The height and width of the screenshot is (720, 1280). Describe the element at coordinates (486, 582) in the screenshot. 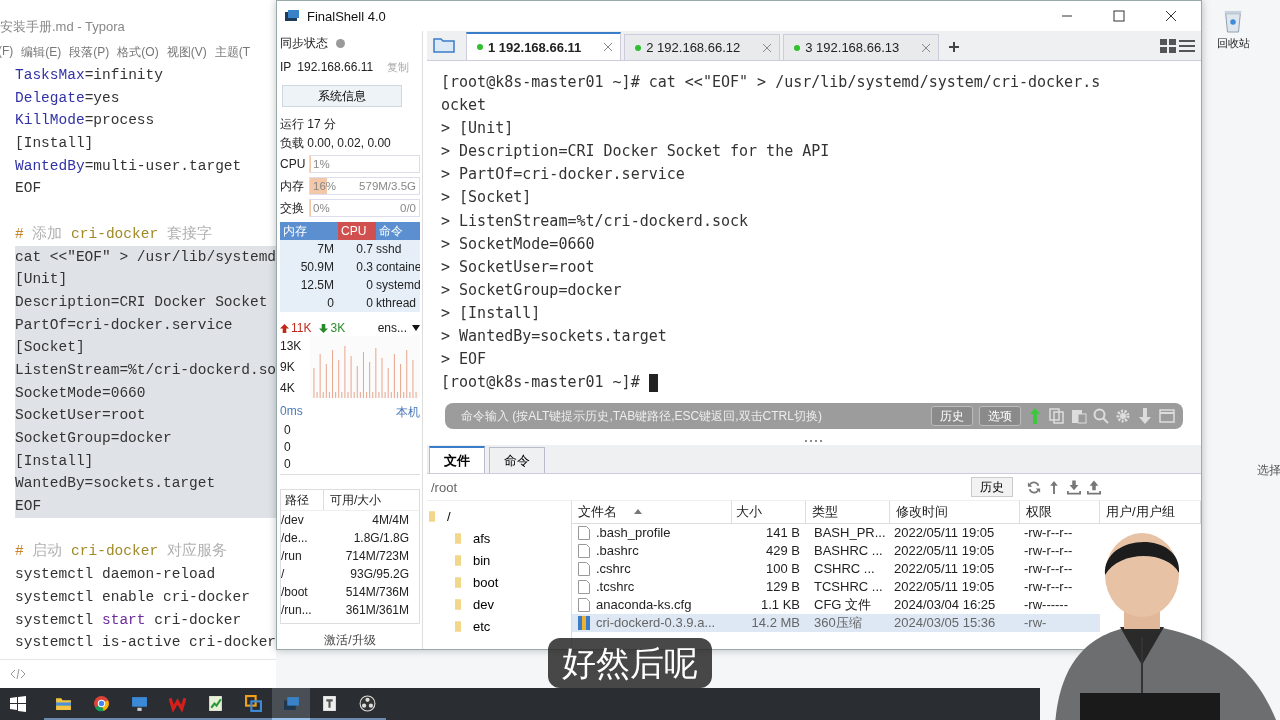

I see `tree-item: boot` at that location.